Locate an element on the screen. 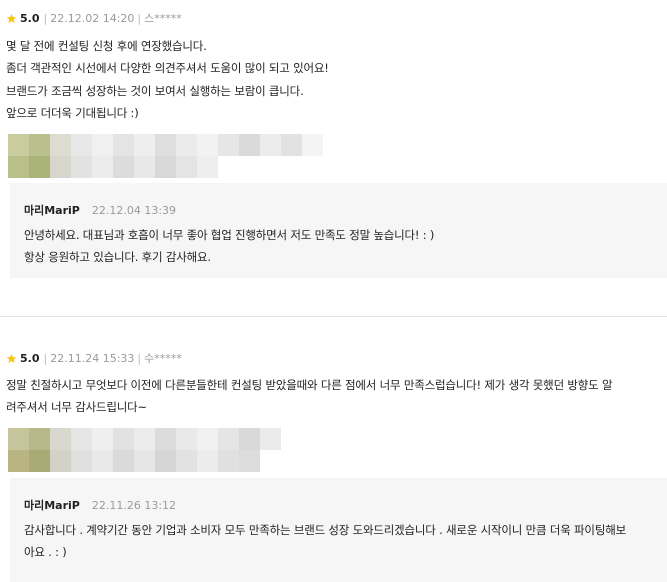 Image resolution: width=667 pixels, height=582 pixels. review-date: 22.12.02 14:20 is located at coordinates (92, 18).